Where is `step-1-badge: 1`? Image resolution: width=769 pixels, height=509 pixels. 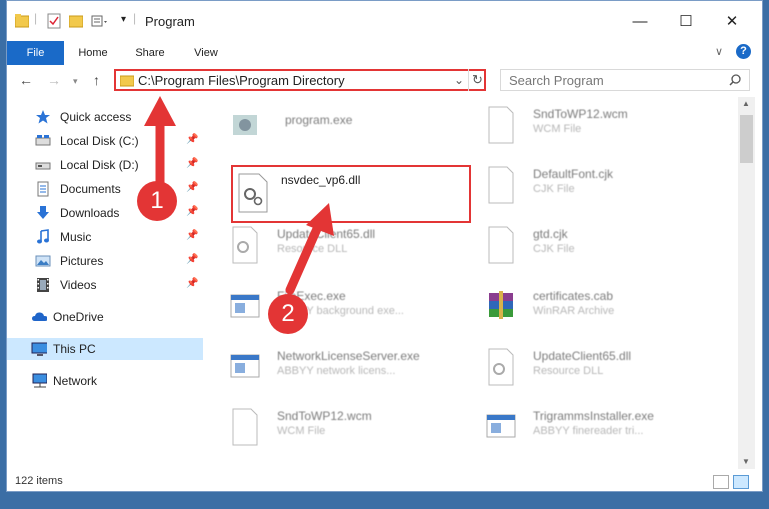
step-1-badge: 1 is located at coordinates (157, 201).